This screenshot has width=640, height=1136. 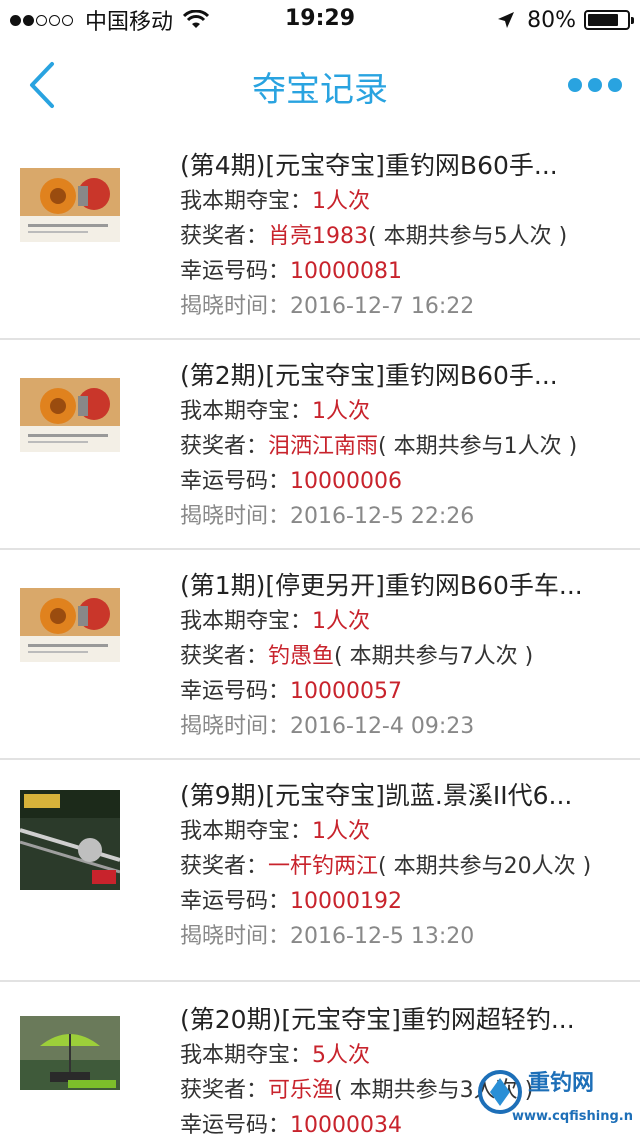 I want to click on reveal-time-value: 2016-12-5 13:20, so click(x=382, y=936).